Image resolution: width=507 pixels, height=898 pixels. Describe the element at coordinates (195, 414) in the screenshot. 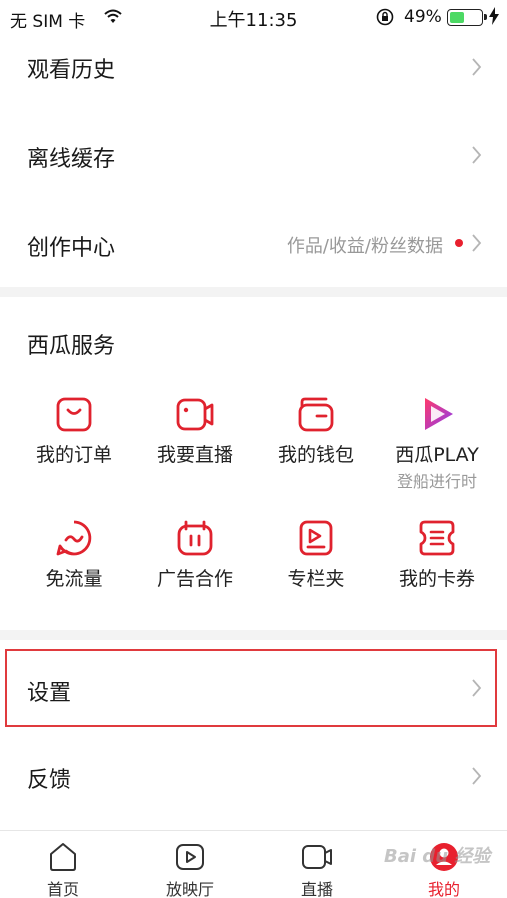

I see `live-camera-icon` at that location.